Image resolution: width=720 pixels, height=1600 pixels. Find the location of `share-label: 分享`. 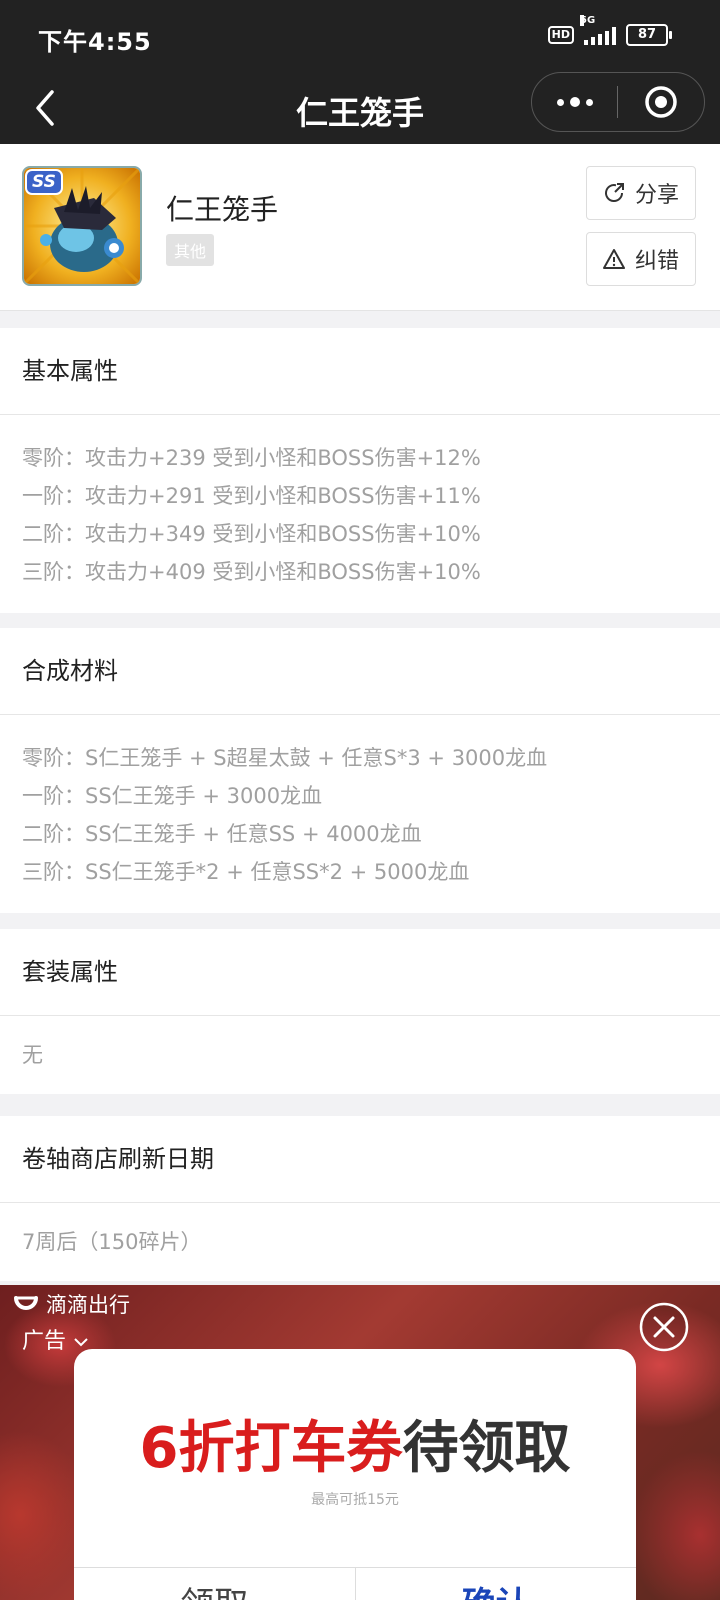

share-label: 分享 is located at coordinates (656, 195).